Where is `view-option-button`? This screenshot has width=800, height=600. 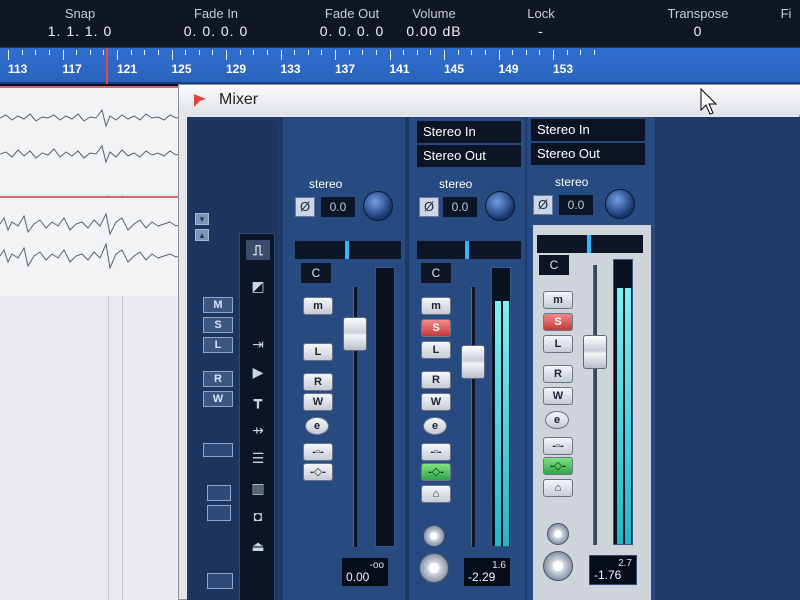
view-option-button is located at coordinates (218, 450).